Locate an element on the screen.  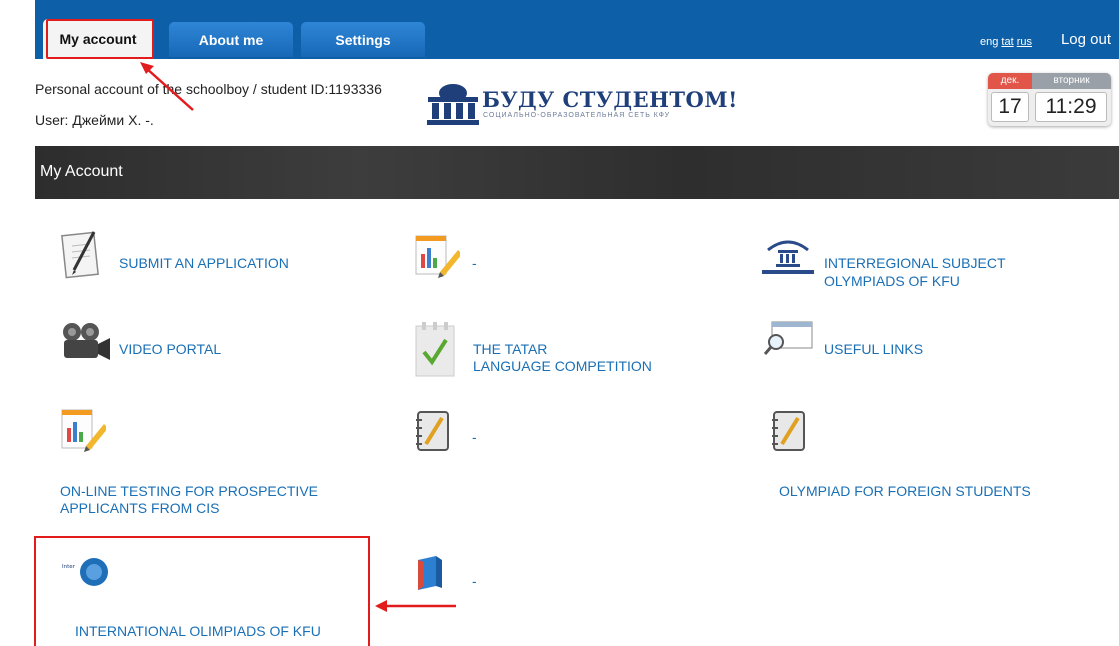
menu-item-label: INTERREGIONAL SUBJECT is located at coordinates (915, 263).